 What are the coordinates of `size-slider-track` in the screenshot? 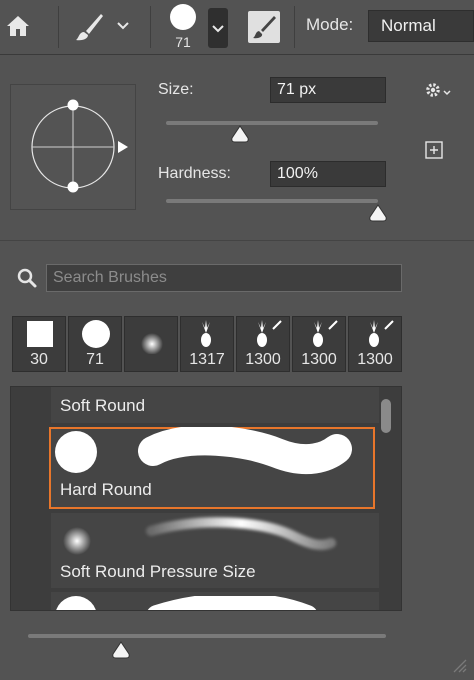 It's located at (272, 123).